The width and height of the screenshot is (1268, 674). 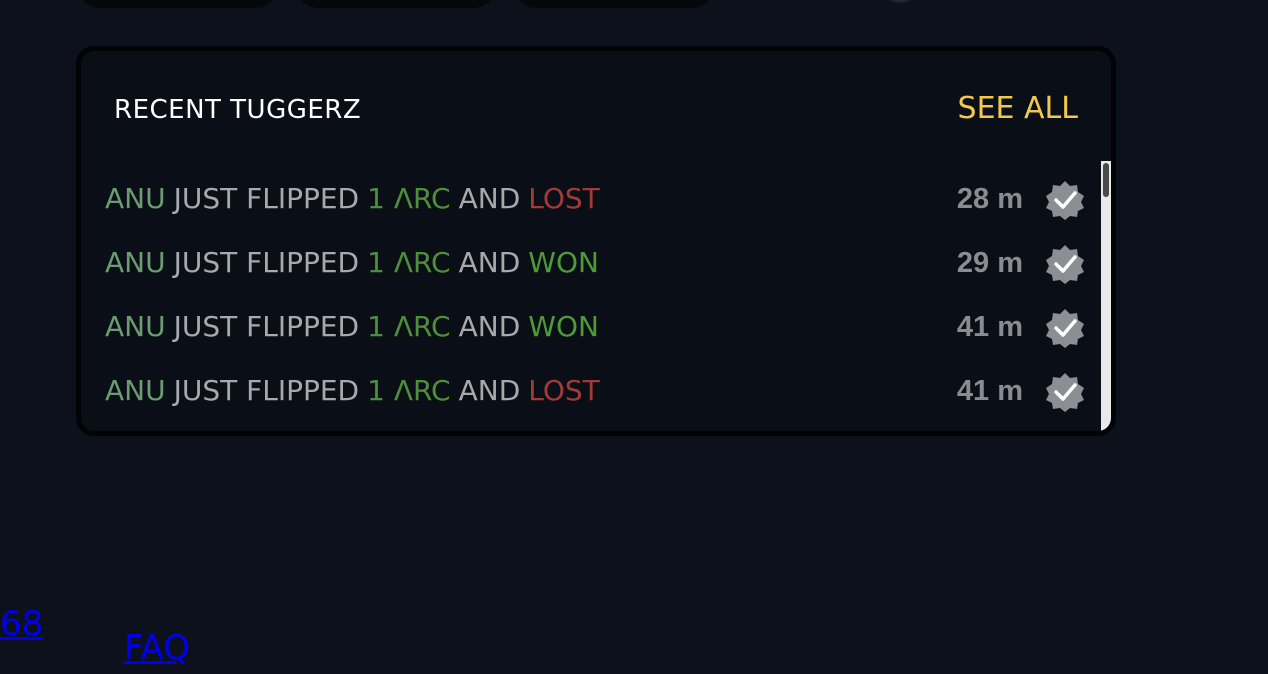 What do you see at coordinates (900, 2) in the screenshot?
I see `glow-light` at bounding box center [900, 2].